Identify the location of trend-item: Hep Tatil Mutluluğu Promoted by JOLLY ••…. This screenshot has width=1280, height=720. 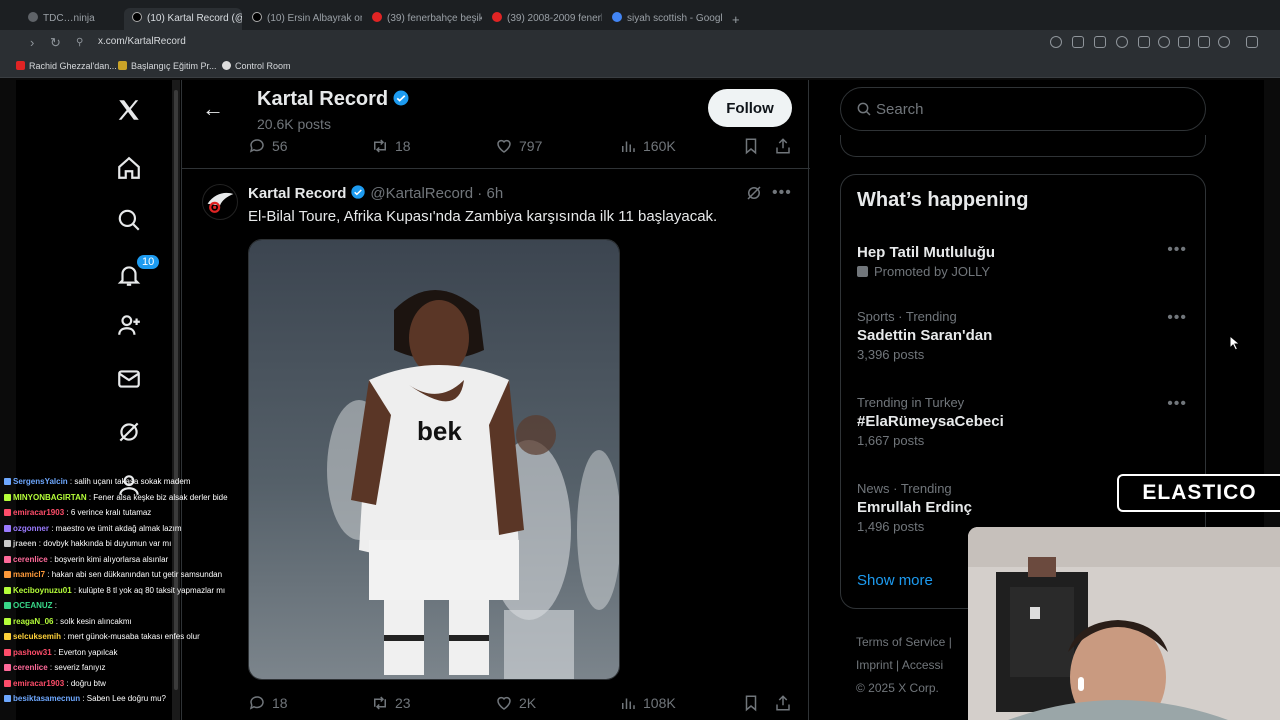
(1022, 260).